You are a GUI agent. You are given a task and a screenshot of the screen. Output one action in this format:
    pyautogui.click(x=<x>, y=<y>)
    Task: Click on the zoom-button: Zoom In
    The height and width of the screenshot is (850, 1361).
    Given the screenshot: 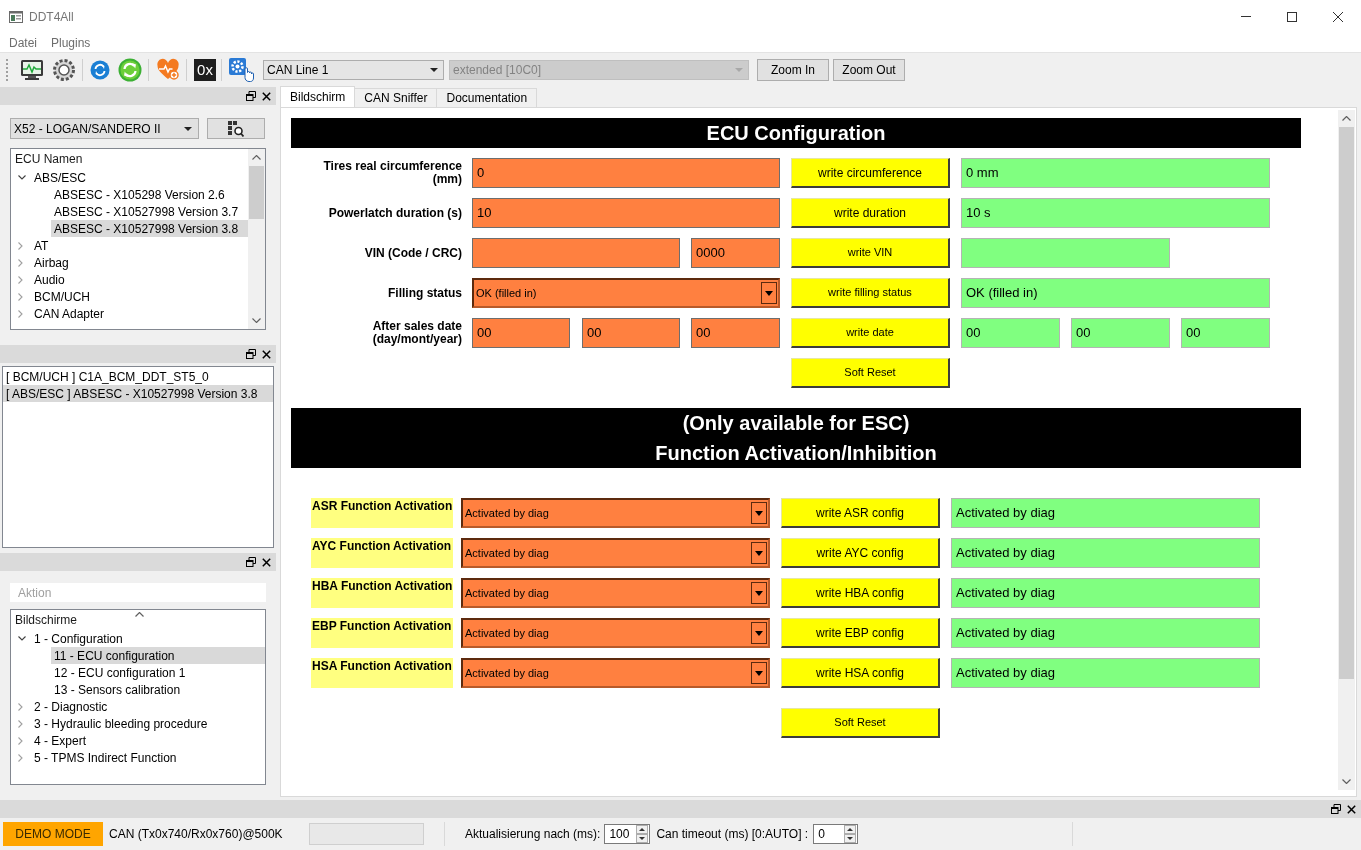 What is the action you would take?
    pyautogui.click(x=793, y=69)
    